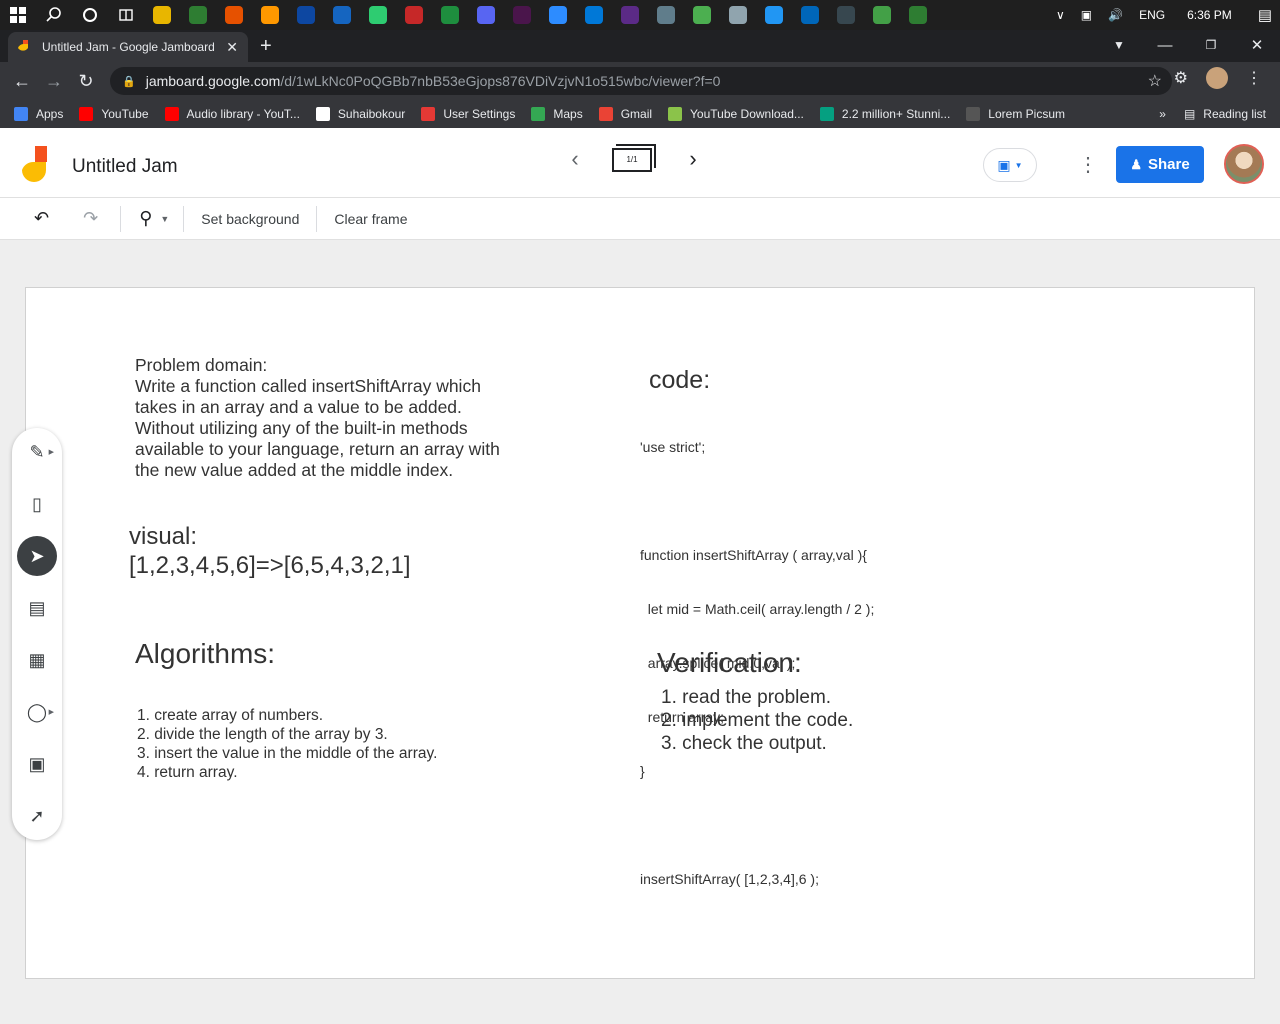  I want to click on bookmark-item: Lorem Picsum, so click(1015, 114).